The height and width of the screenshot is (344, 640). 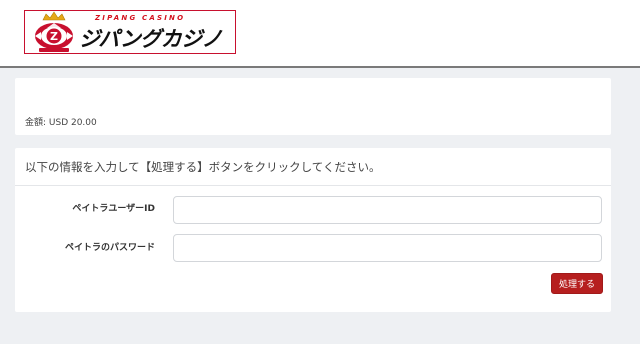 What do you see at coordinates (140, 18) in the screenshot?
I see `logo-subtitle: ZIPANG CASINO` at bounding box center [140, 18].